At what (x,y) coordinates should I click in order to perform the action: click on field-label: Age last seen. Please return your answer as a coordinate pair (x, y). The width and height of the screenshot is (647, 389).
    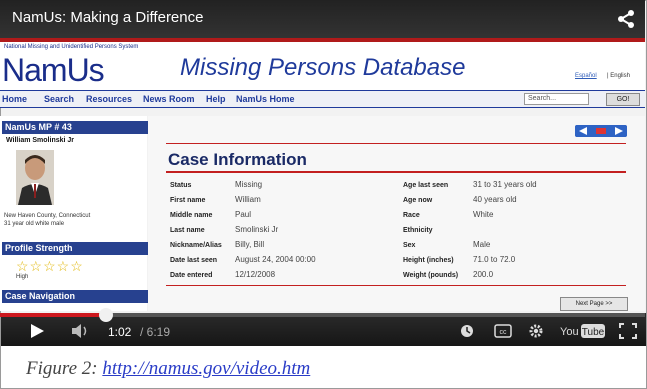
    Looking at the image, I should click on (426, 185).